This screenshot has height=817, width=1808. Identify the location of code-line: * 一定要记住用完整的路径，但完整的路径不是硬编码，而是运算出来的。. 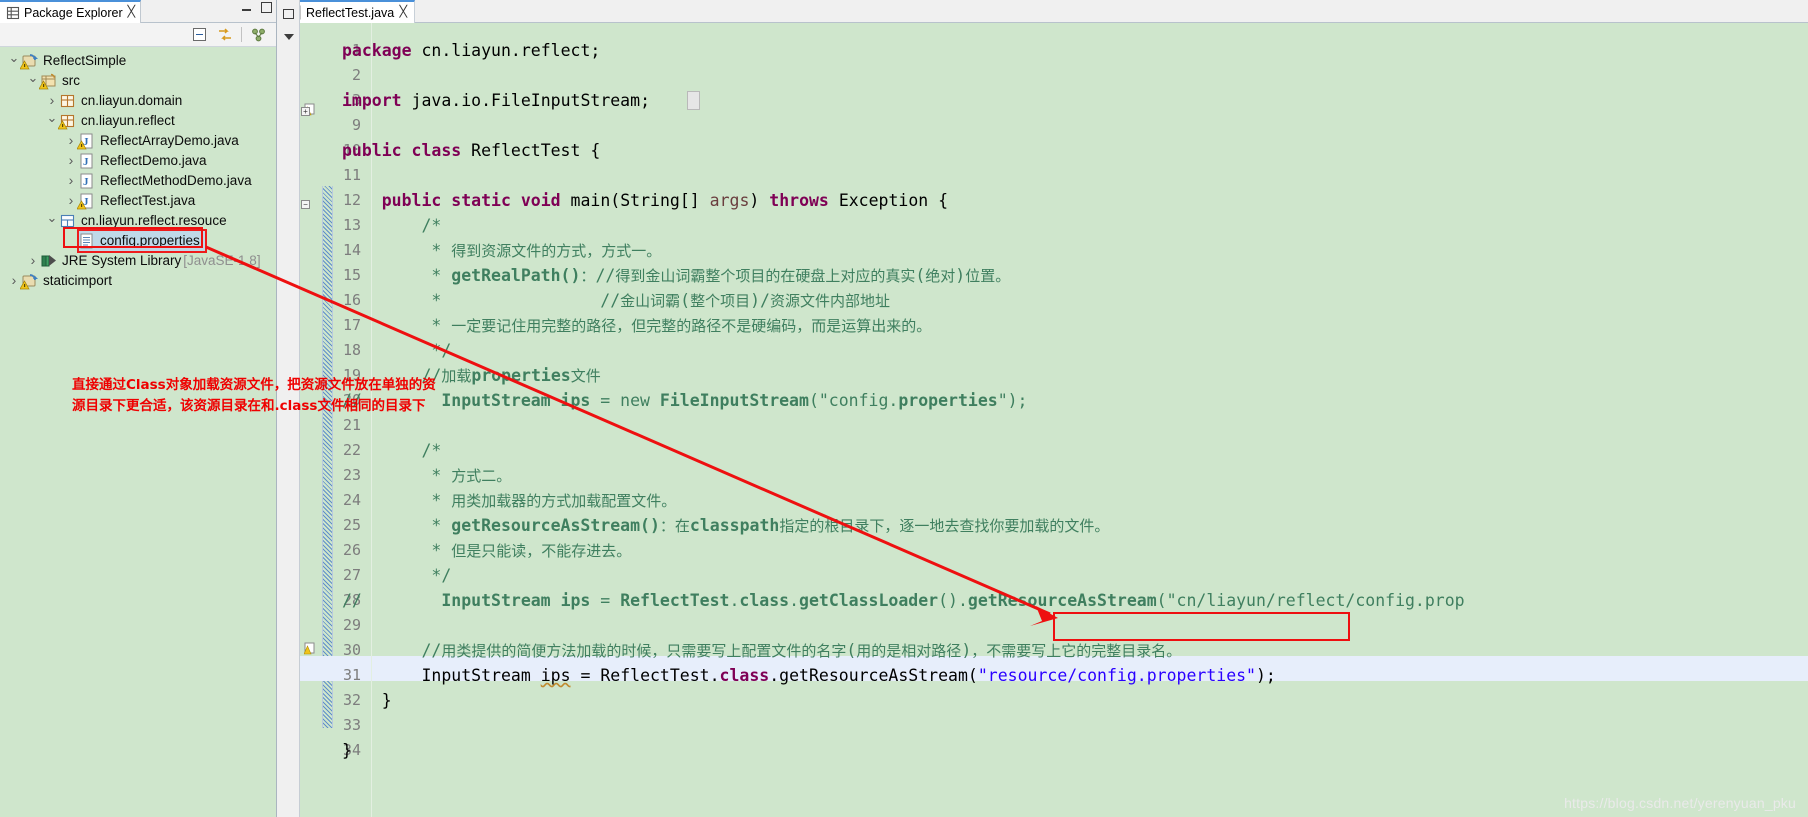
(636, 325).